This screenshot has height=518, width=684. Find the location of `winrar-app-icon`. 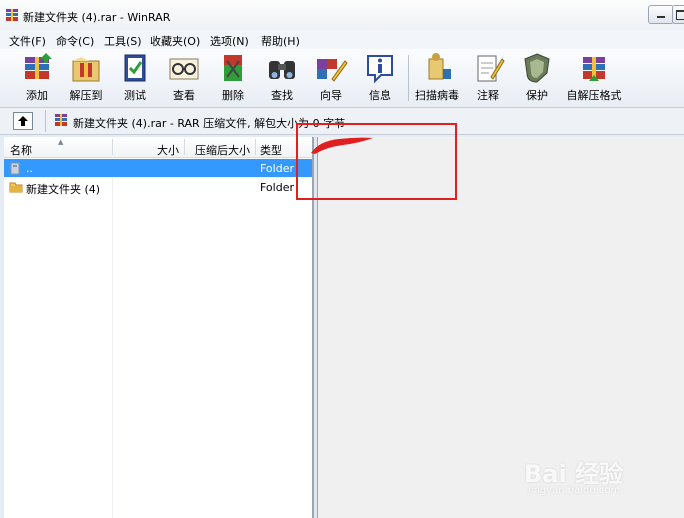

winrar-app-icon is located at coordinates (12, 15).